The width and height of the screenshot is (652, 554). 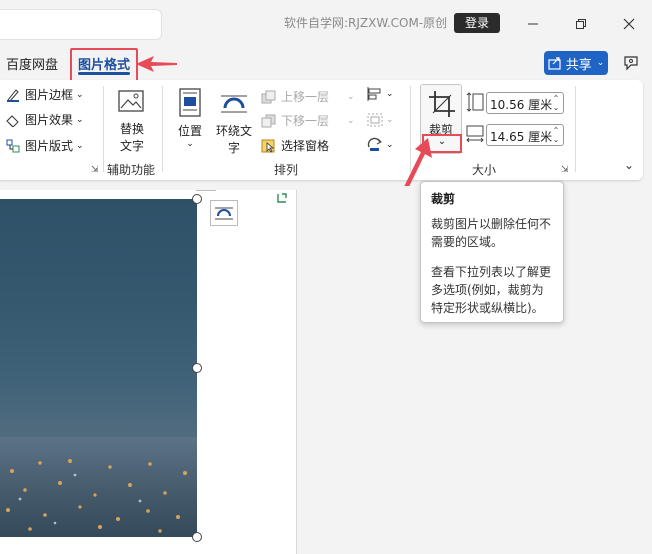 What do you see at coordinates (156, 64) in the screenshot?
I see `red-arrow-icon` at bounding box center [156, 64].